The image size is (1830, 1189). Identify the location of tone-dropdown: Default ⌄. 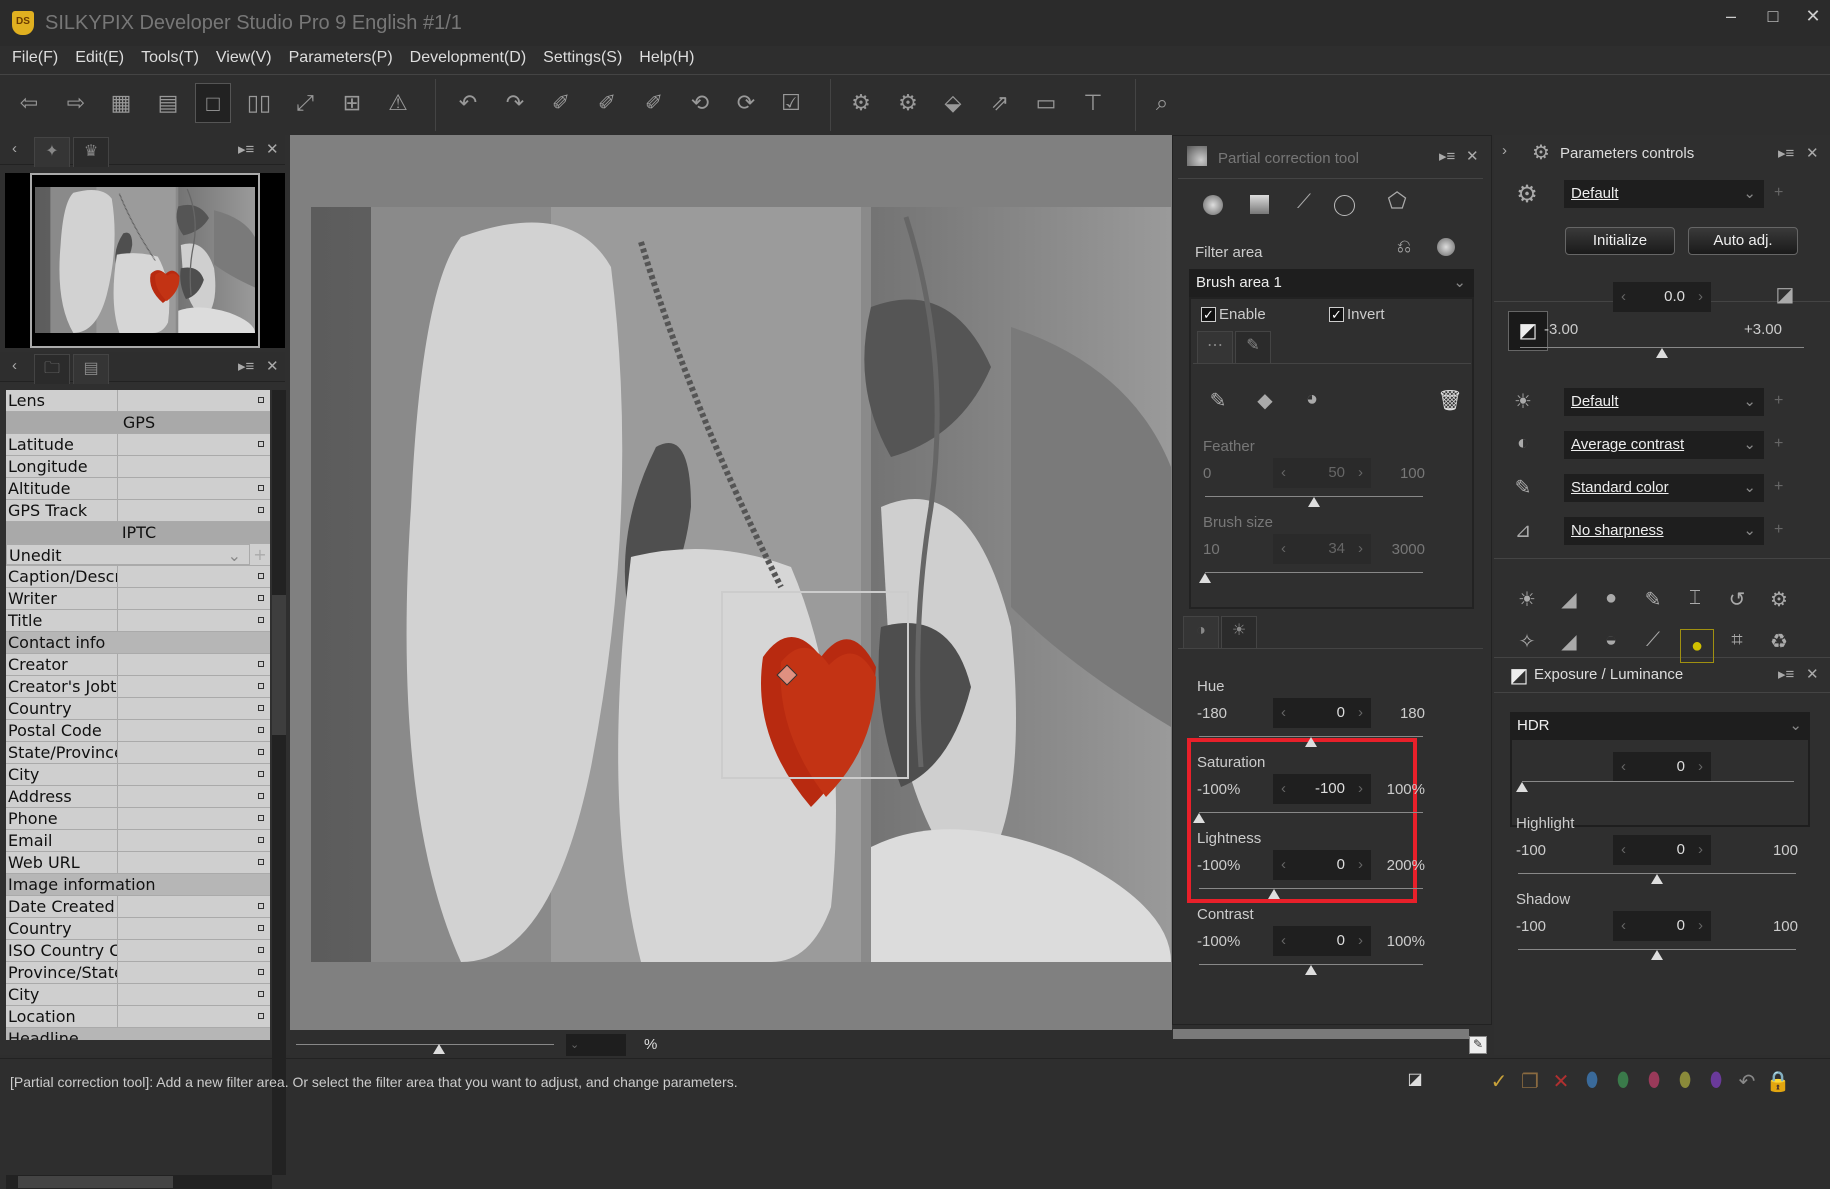
(1664, 402).